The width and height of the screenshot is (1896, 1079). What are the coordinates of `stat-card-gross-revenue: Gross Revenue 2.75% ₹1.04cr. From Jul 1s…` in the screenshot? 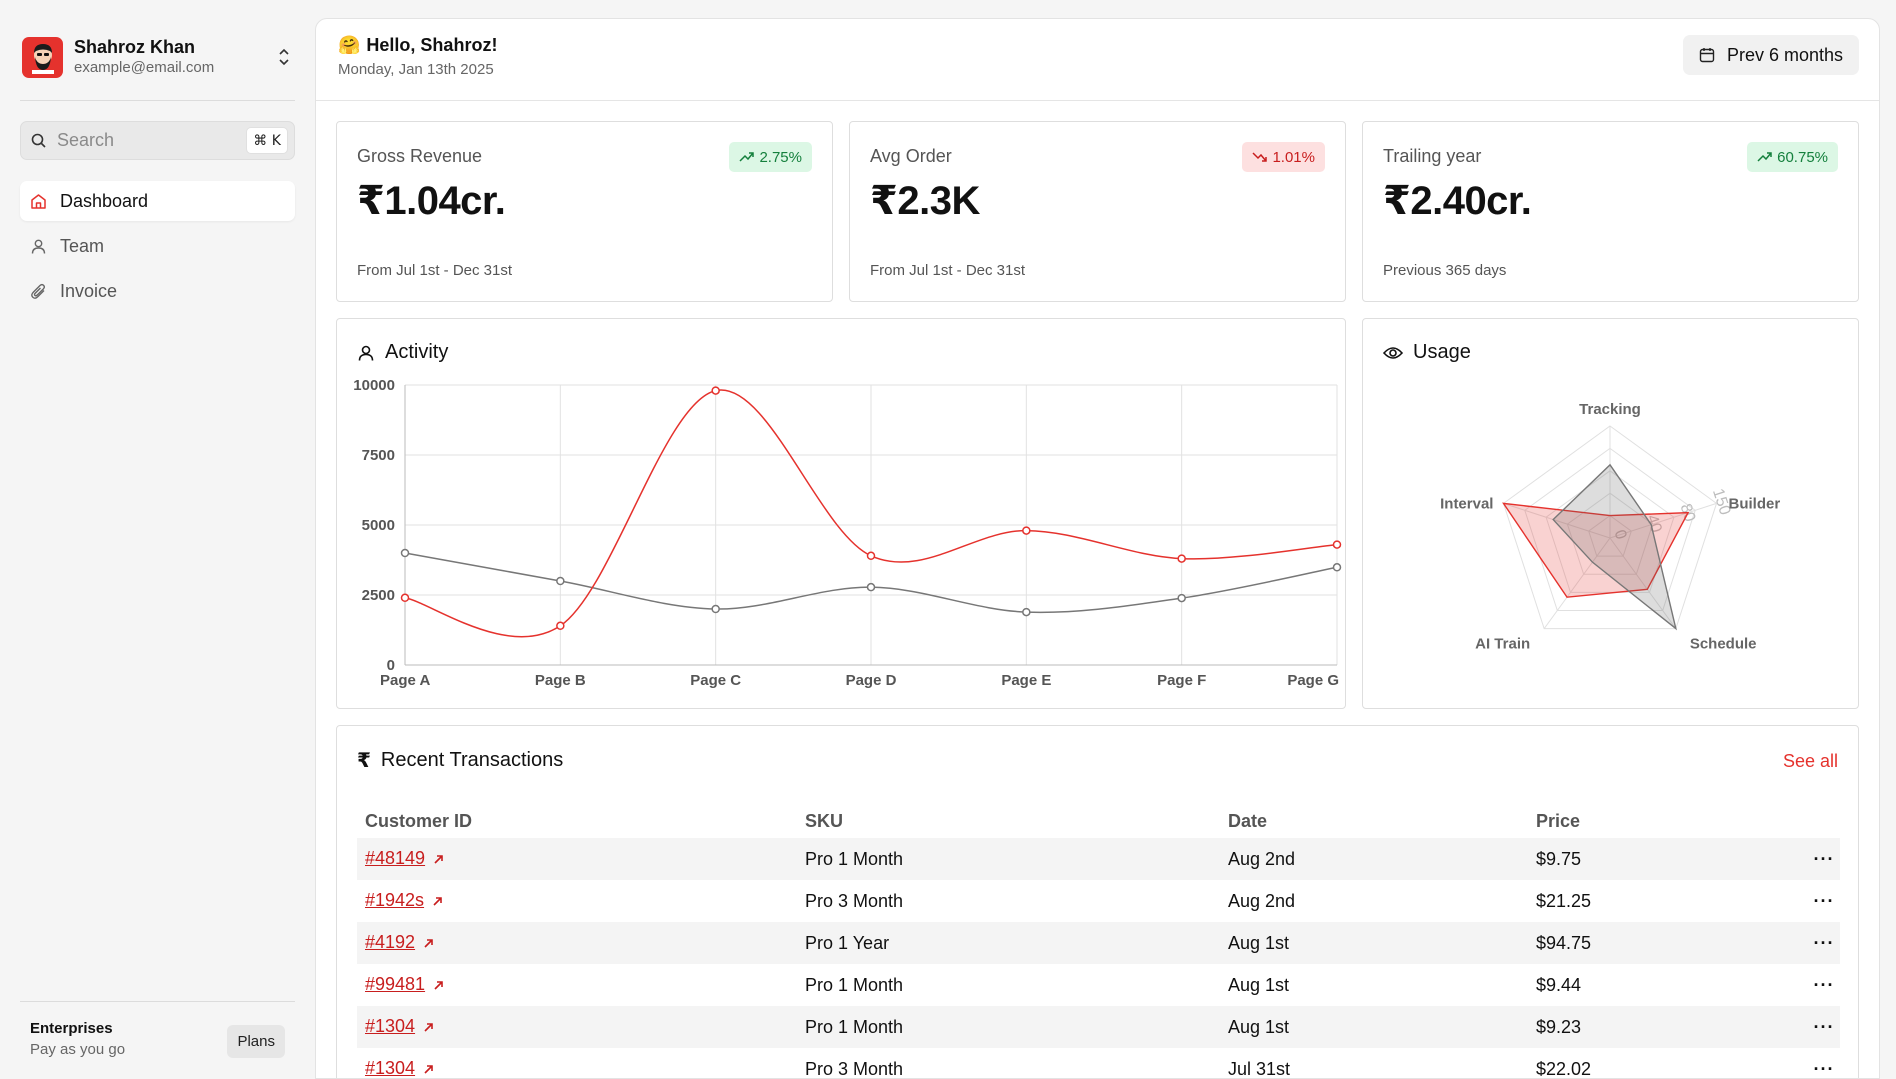 It's located at (584, 211).